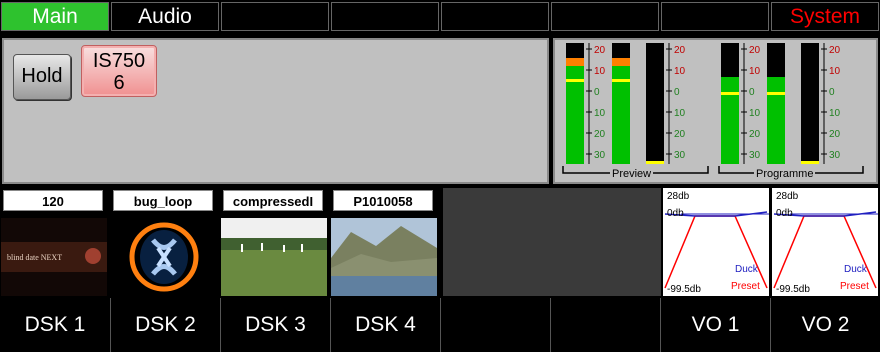  I want to click on cricket-field-thumb-svg, so click(274, 257).